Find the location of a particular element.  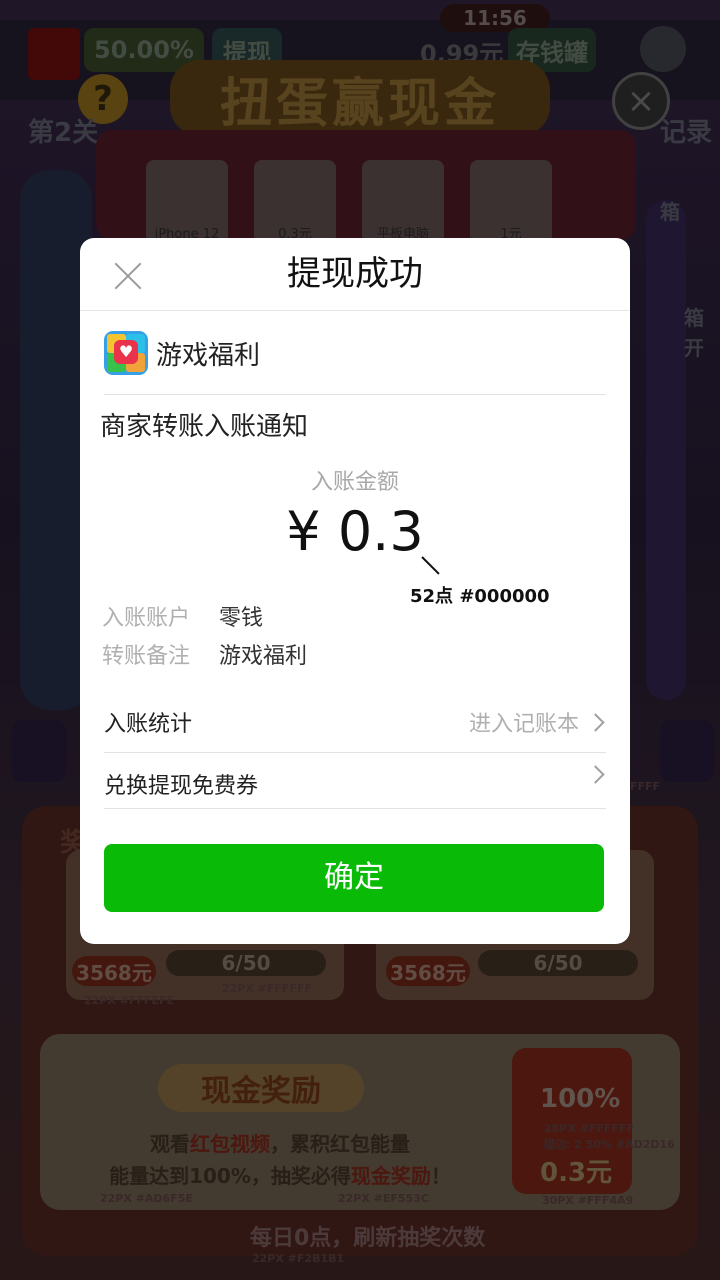

dialog-title: 提现成功 is located at coordinates (355, 274).